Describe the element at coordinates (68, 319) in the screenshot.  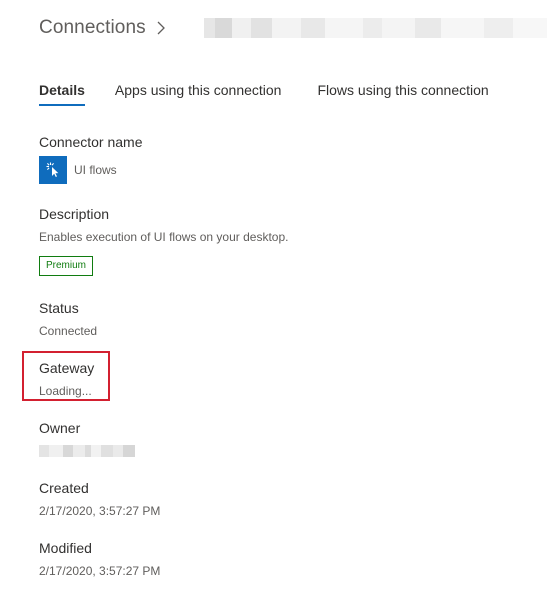
I see `status-field: Status Connected` at that location.